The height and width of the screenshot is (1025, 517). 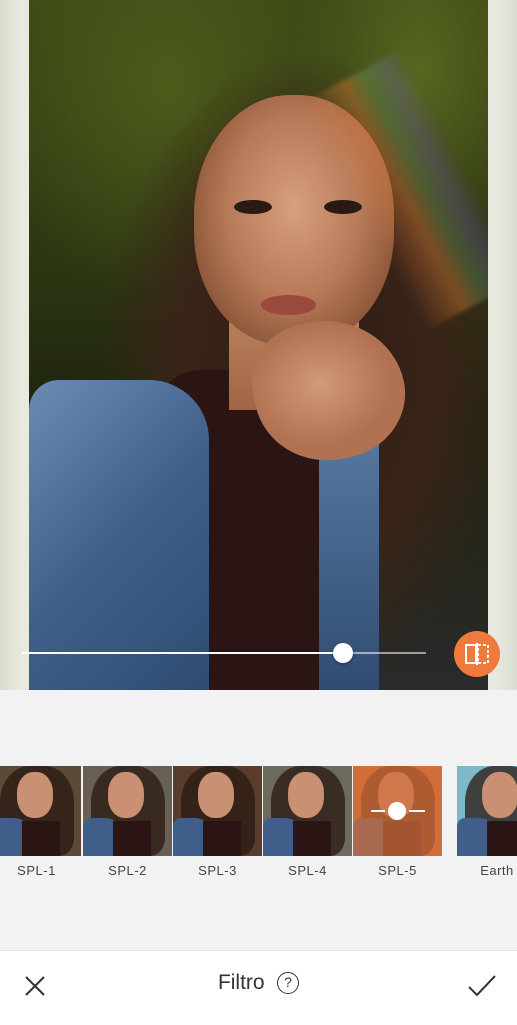 I want to click on filter-label: SPL-3, so click(x=217, y=870).